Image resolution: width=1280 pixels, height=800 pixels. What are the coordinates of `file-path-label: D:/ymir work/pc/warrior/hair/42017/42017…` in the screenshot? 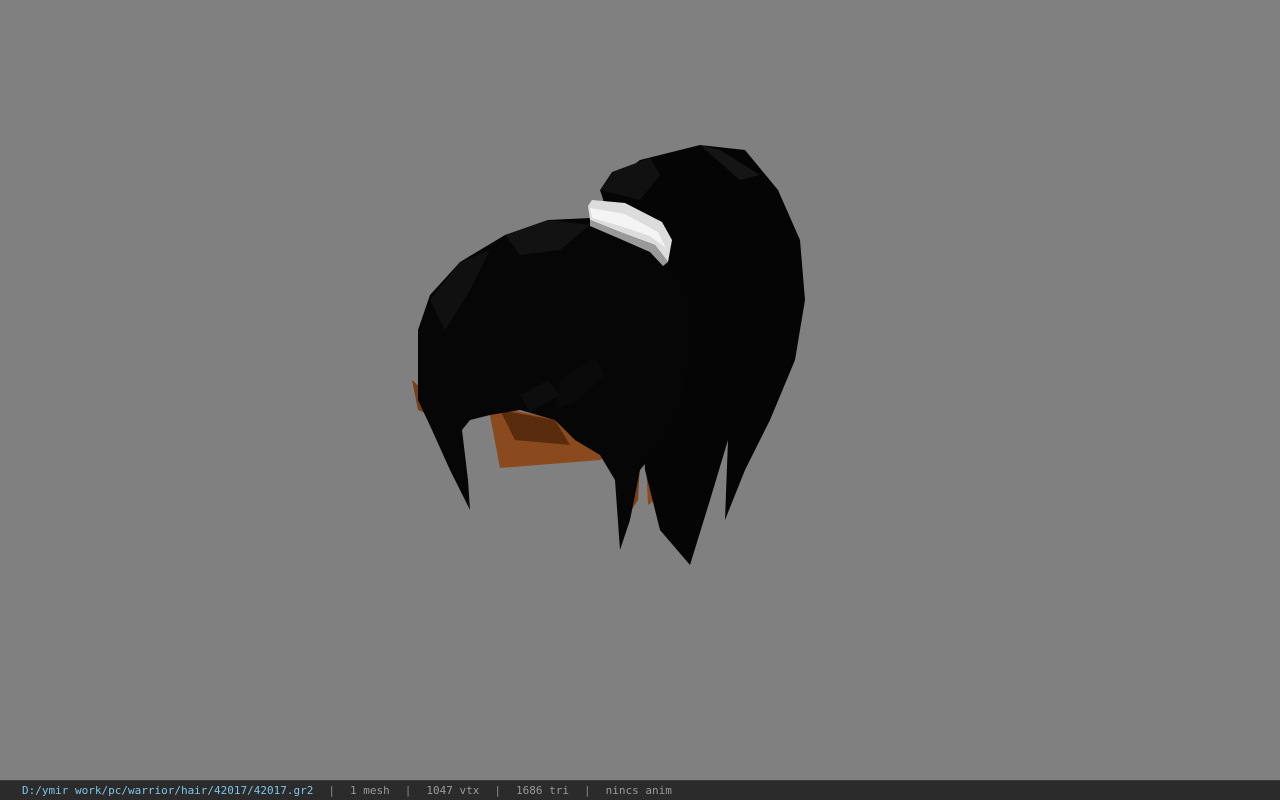 It's located at (168, 790).